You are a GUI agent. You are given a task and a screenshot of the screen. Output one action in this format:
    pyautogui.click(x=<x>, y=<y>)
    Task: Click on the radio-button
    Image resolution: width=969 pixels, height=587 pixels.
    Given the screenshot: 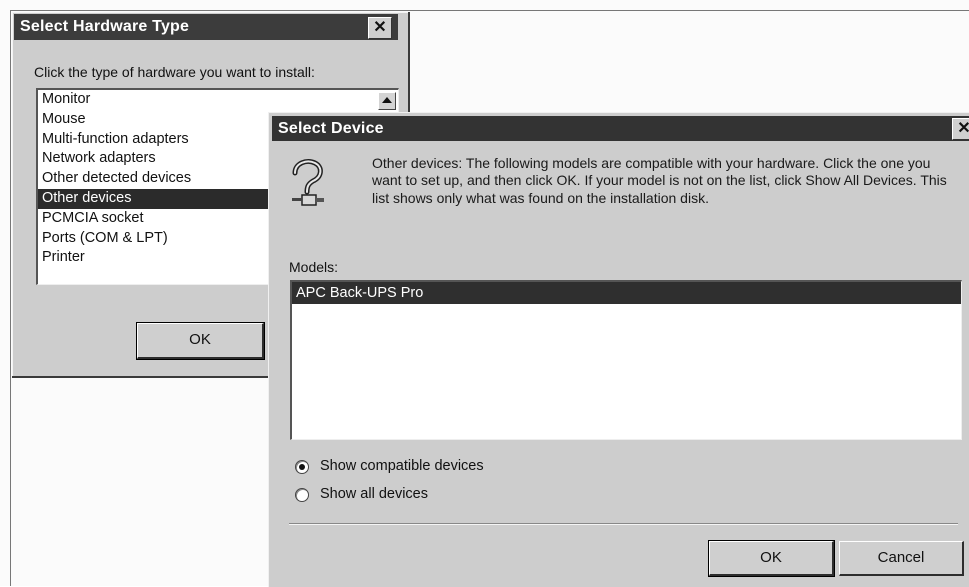 What is the action you would take?
    pyautogui.click(x=302, y=495)
    